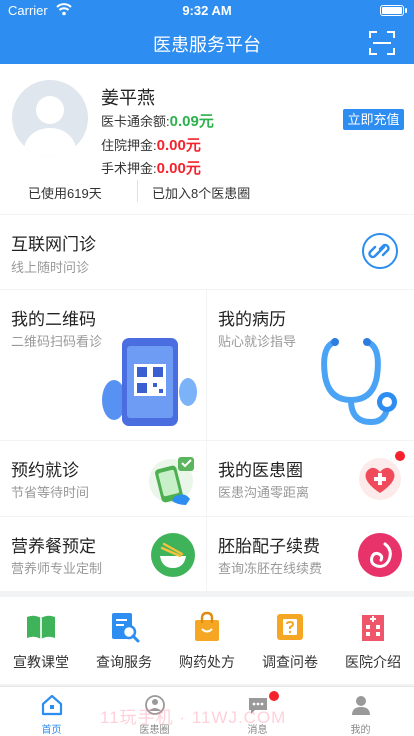 This screenshot has height=736, width=414. Describe the element at coordinates (290, 627) in the screenshot. I see `survey-icon` at that location.